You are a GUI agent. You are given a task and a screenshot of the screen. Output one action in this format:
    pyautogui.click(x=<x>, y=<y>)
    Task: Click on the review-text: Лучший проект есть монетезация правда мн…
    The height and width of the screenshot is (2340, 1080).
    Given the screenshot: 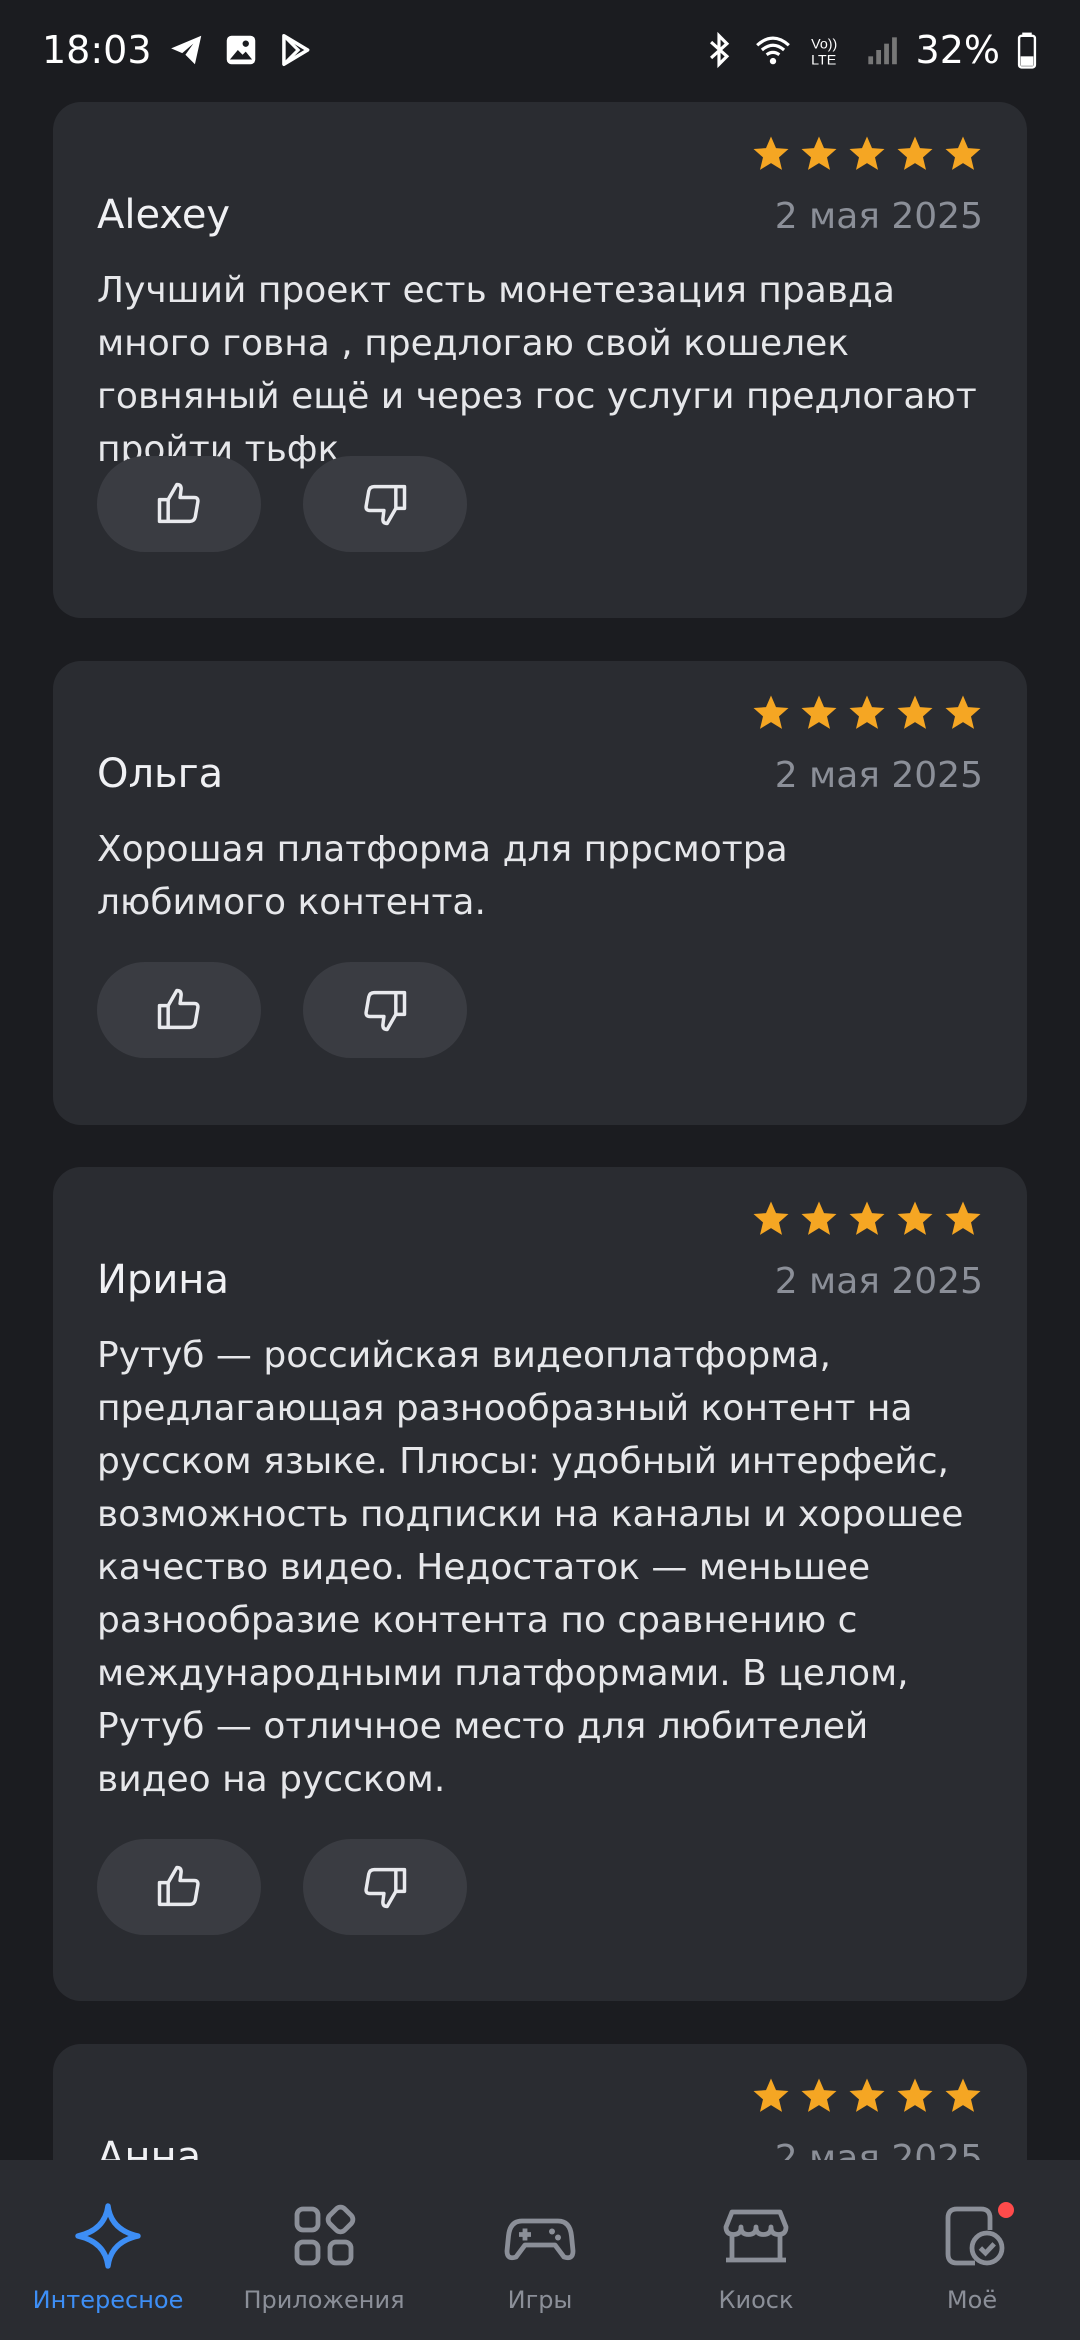 What is the action you would take?
    pyautogui.click(x=537, y=370)
    